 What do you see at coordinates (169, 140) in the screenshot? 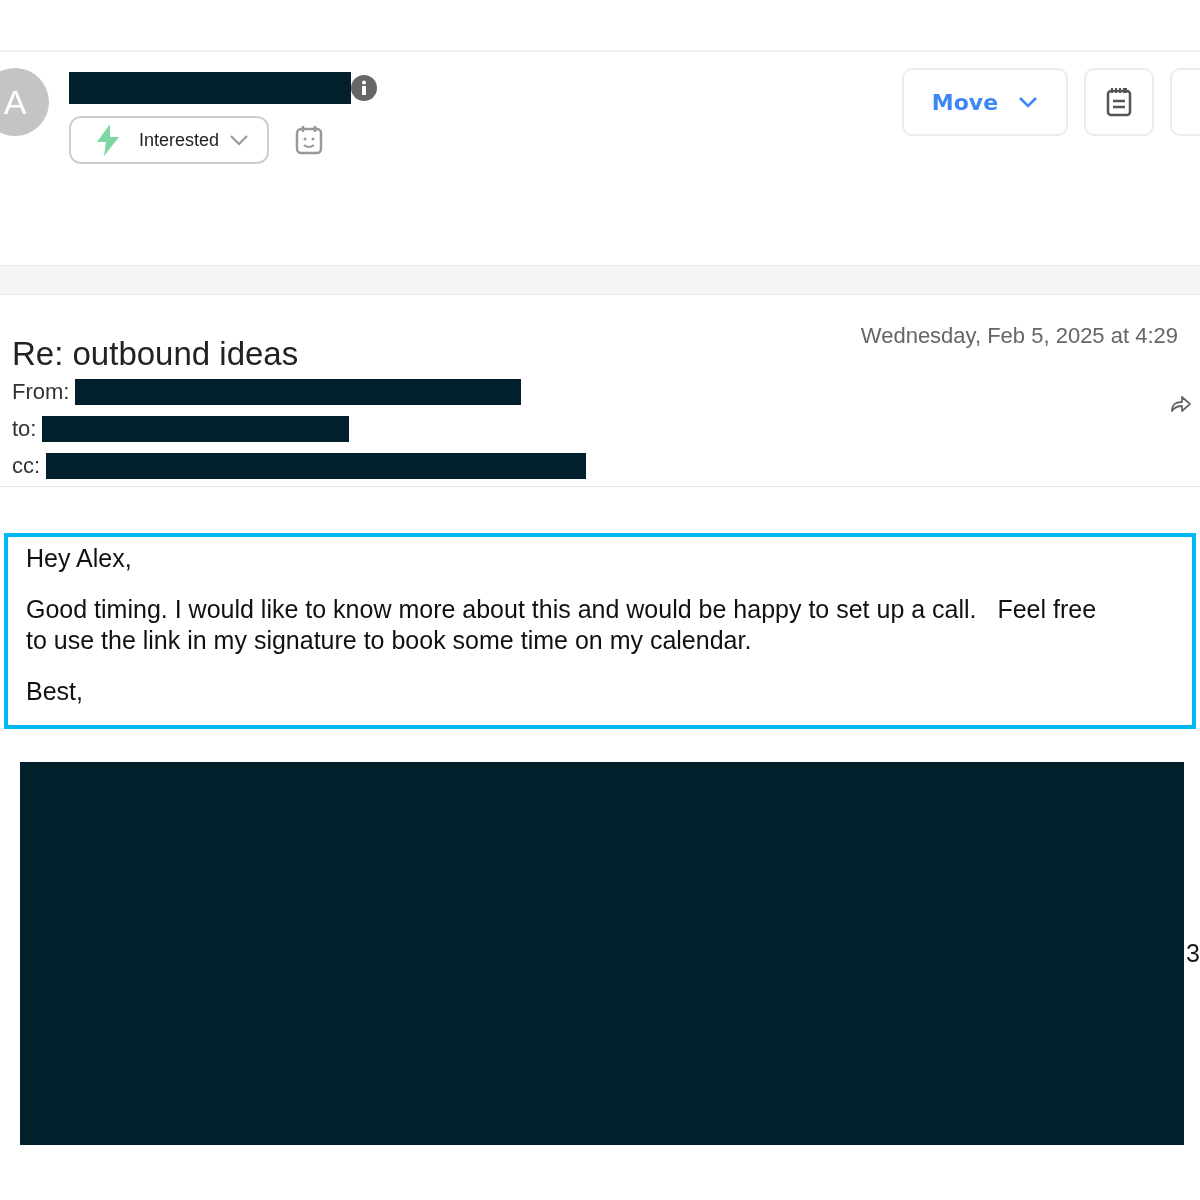
I see `status-dropdown: Interested` at bounding box center [169, 140].